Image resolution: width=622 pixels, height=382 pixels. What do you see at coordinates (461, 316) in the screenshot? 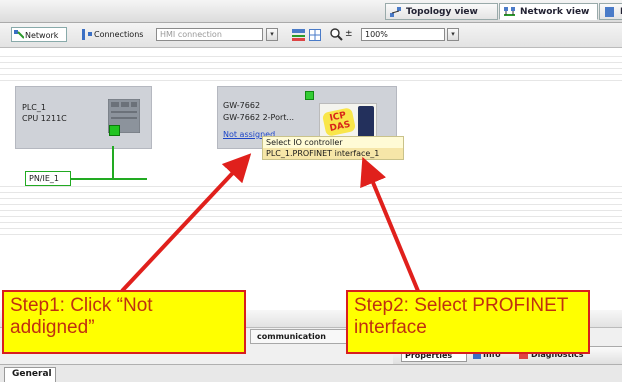
I see `step2-text: Step2: Select PROFINET interface` at bounding box center [461, 316].